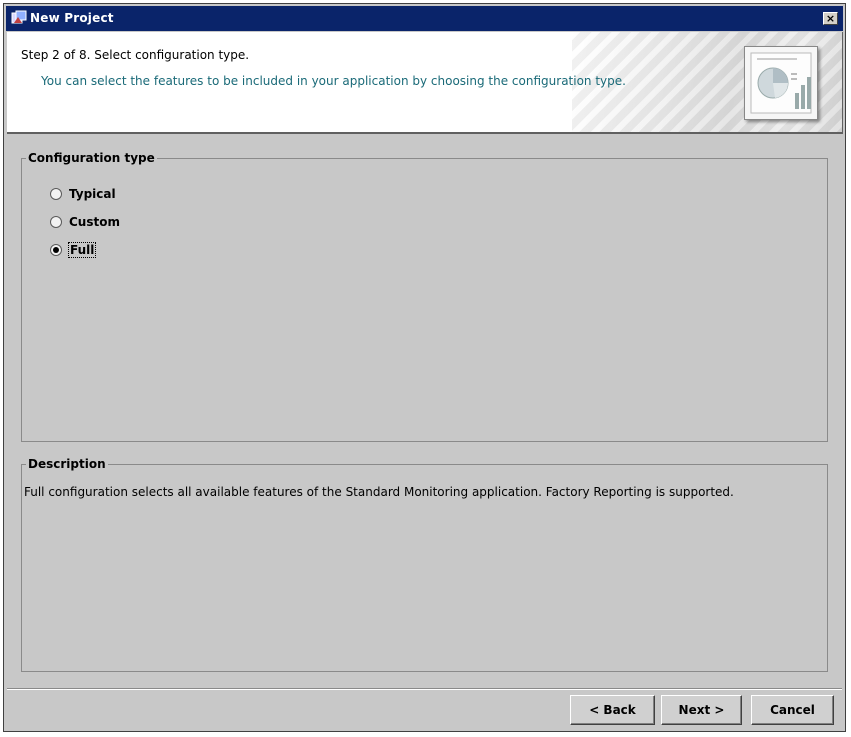 This screenshot has height=737, width=851. Describe the element at coordinates (612, 710) in the screenshot. I see `back-button: < Back` at that location.